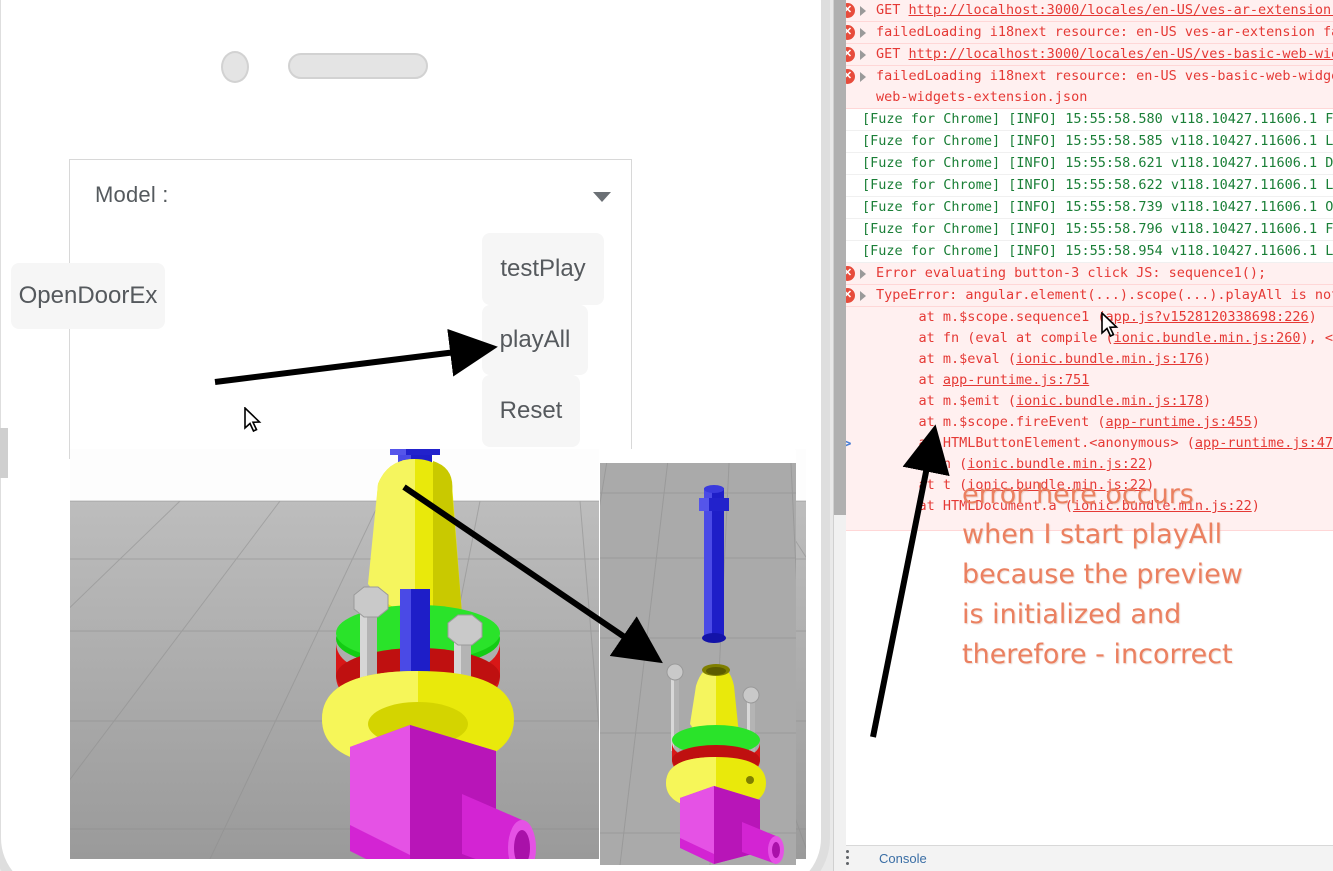  What do you see at coordinates (1083, 858) in the screenshot?
I see `devtools-bottom-bar: Console` at bounding box center [1083, 858].